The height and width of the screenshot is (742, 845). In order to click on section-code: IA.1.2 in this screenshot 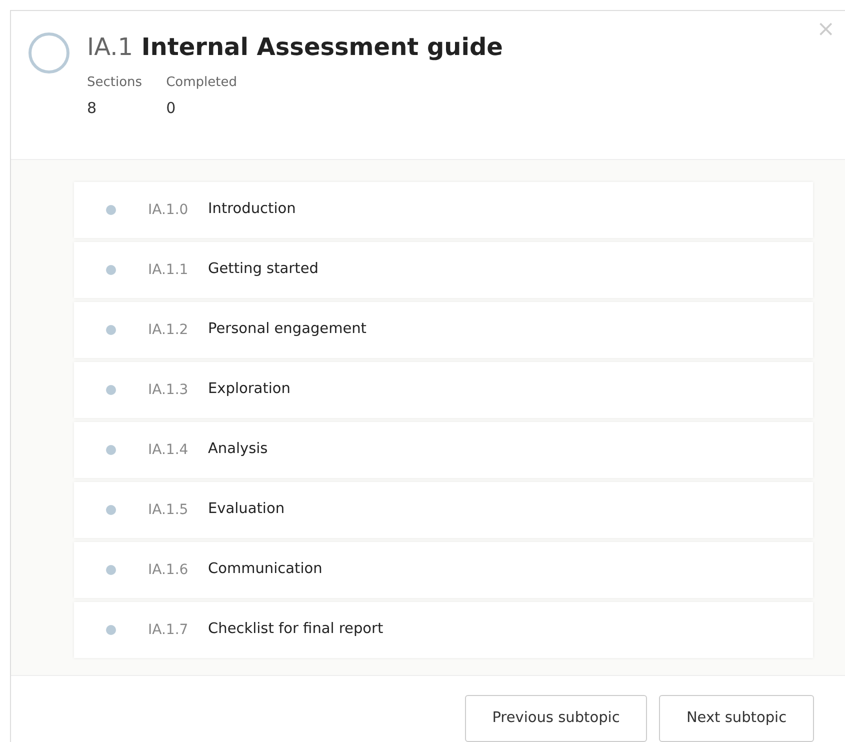, I will do `click(169, 330)`.